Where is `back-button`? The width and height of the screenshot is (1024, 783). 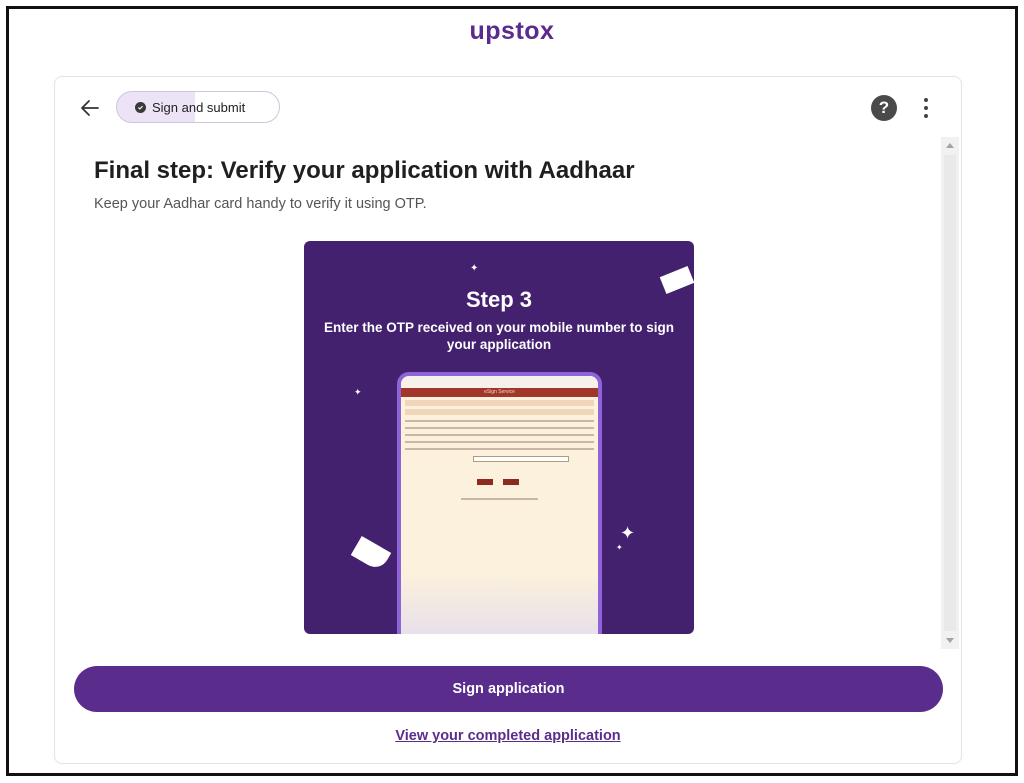
back-button is located at coordinates (90, 108).